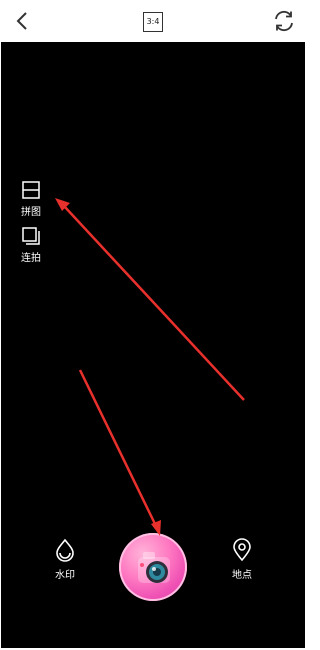 This screenshot has height=650, width=320. What do you see at coordinates (31, 258) in the screenshot?
I see `burst-label: 连拍` at bounding box center [31, 258].